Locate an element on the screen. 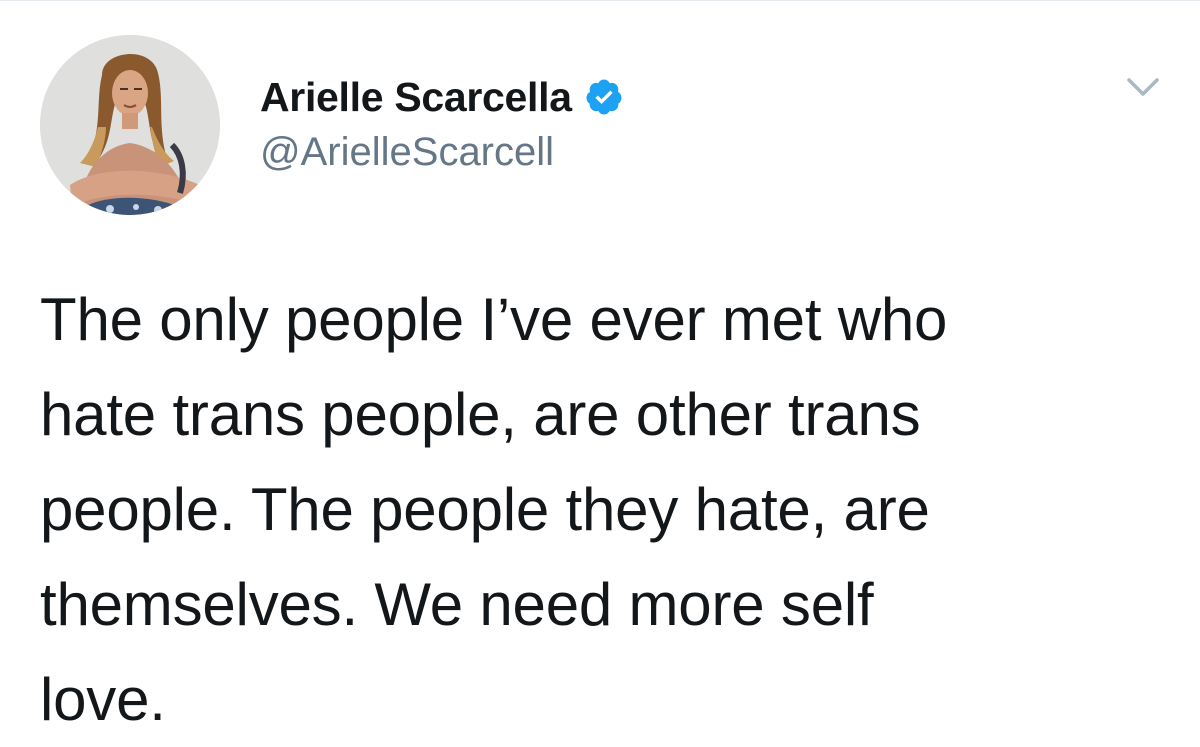 The image size is (1200, 747). avatar is located at coordinates (130, 125).